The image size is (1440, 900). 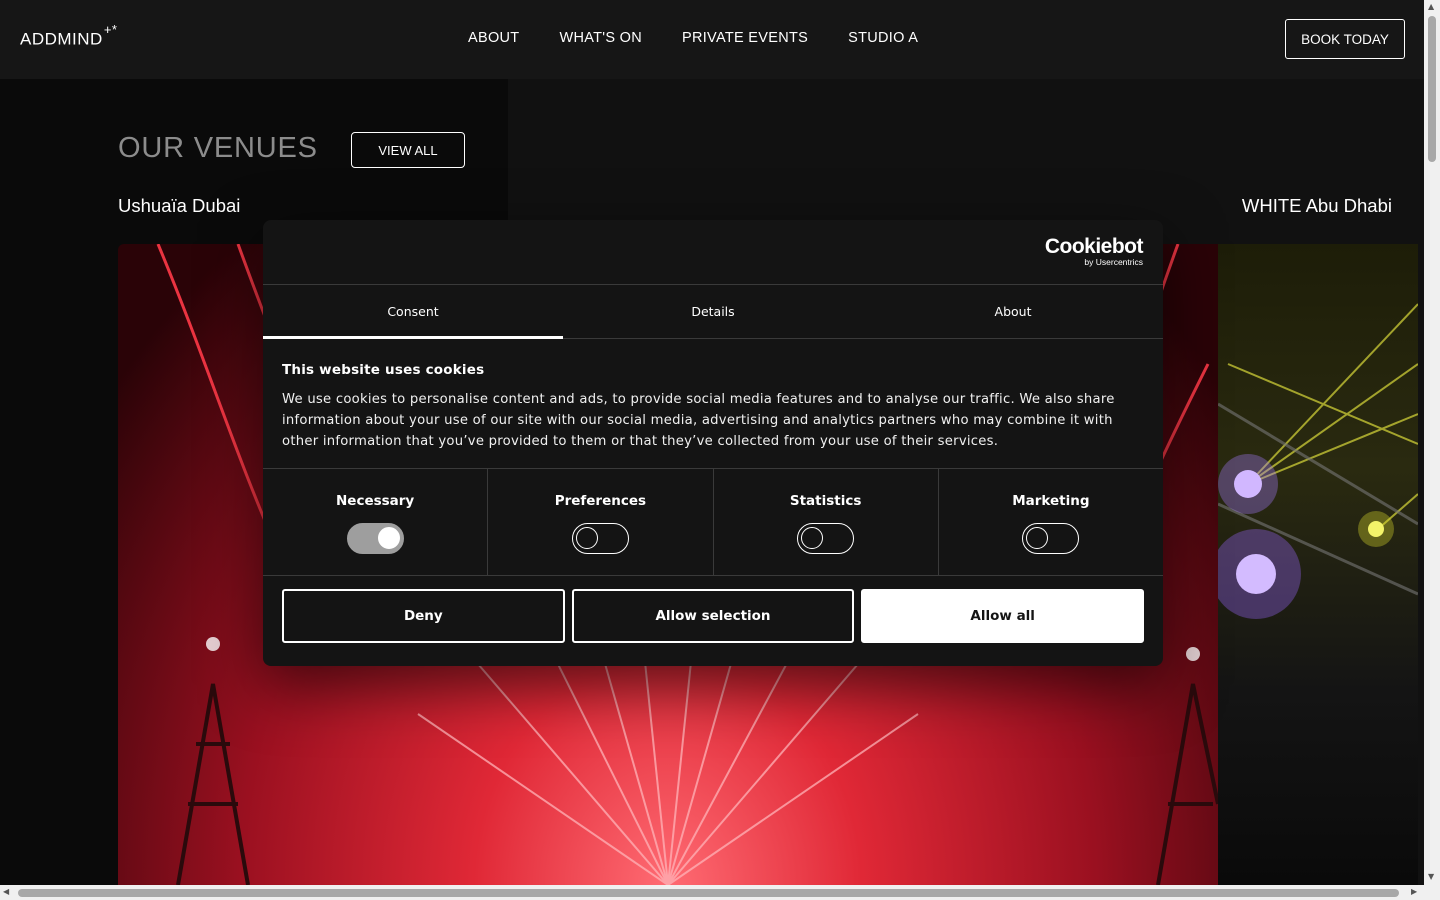 What do you see at coordinates (1051, 522) in the screenshot?
I see `category-marketing: Marketing` at bounding box center [1051, 522].